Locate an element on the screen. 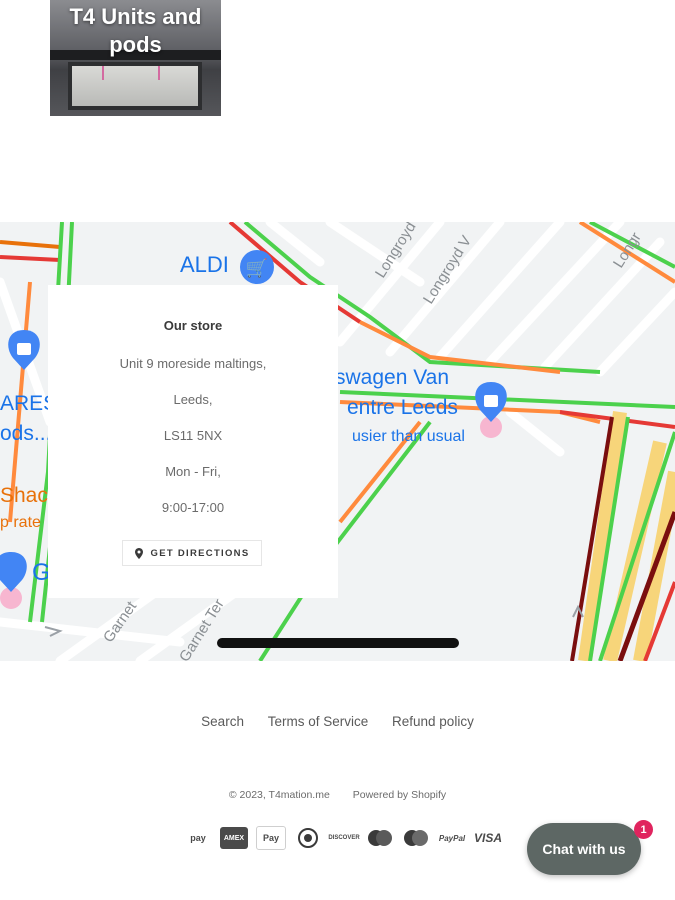  map-label-aldi: ALDI is located at coordinates (204, 264).